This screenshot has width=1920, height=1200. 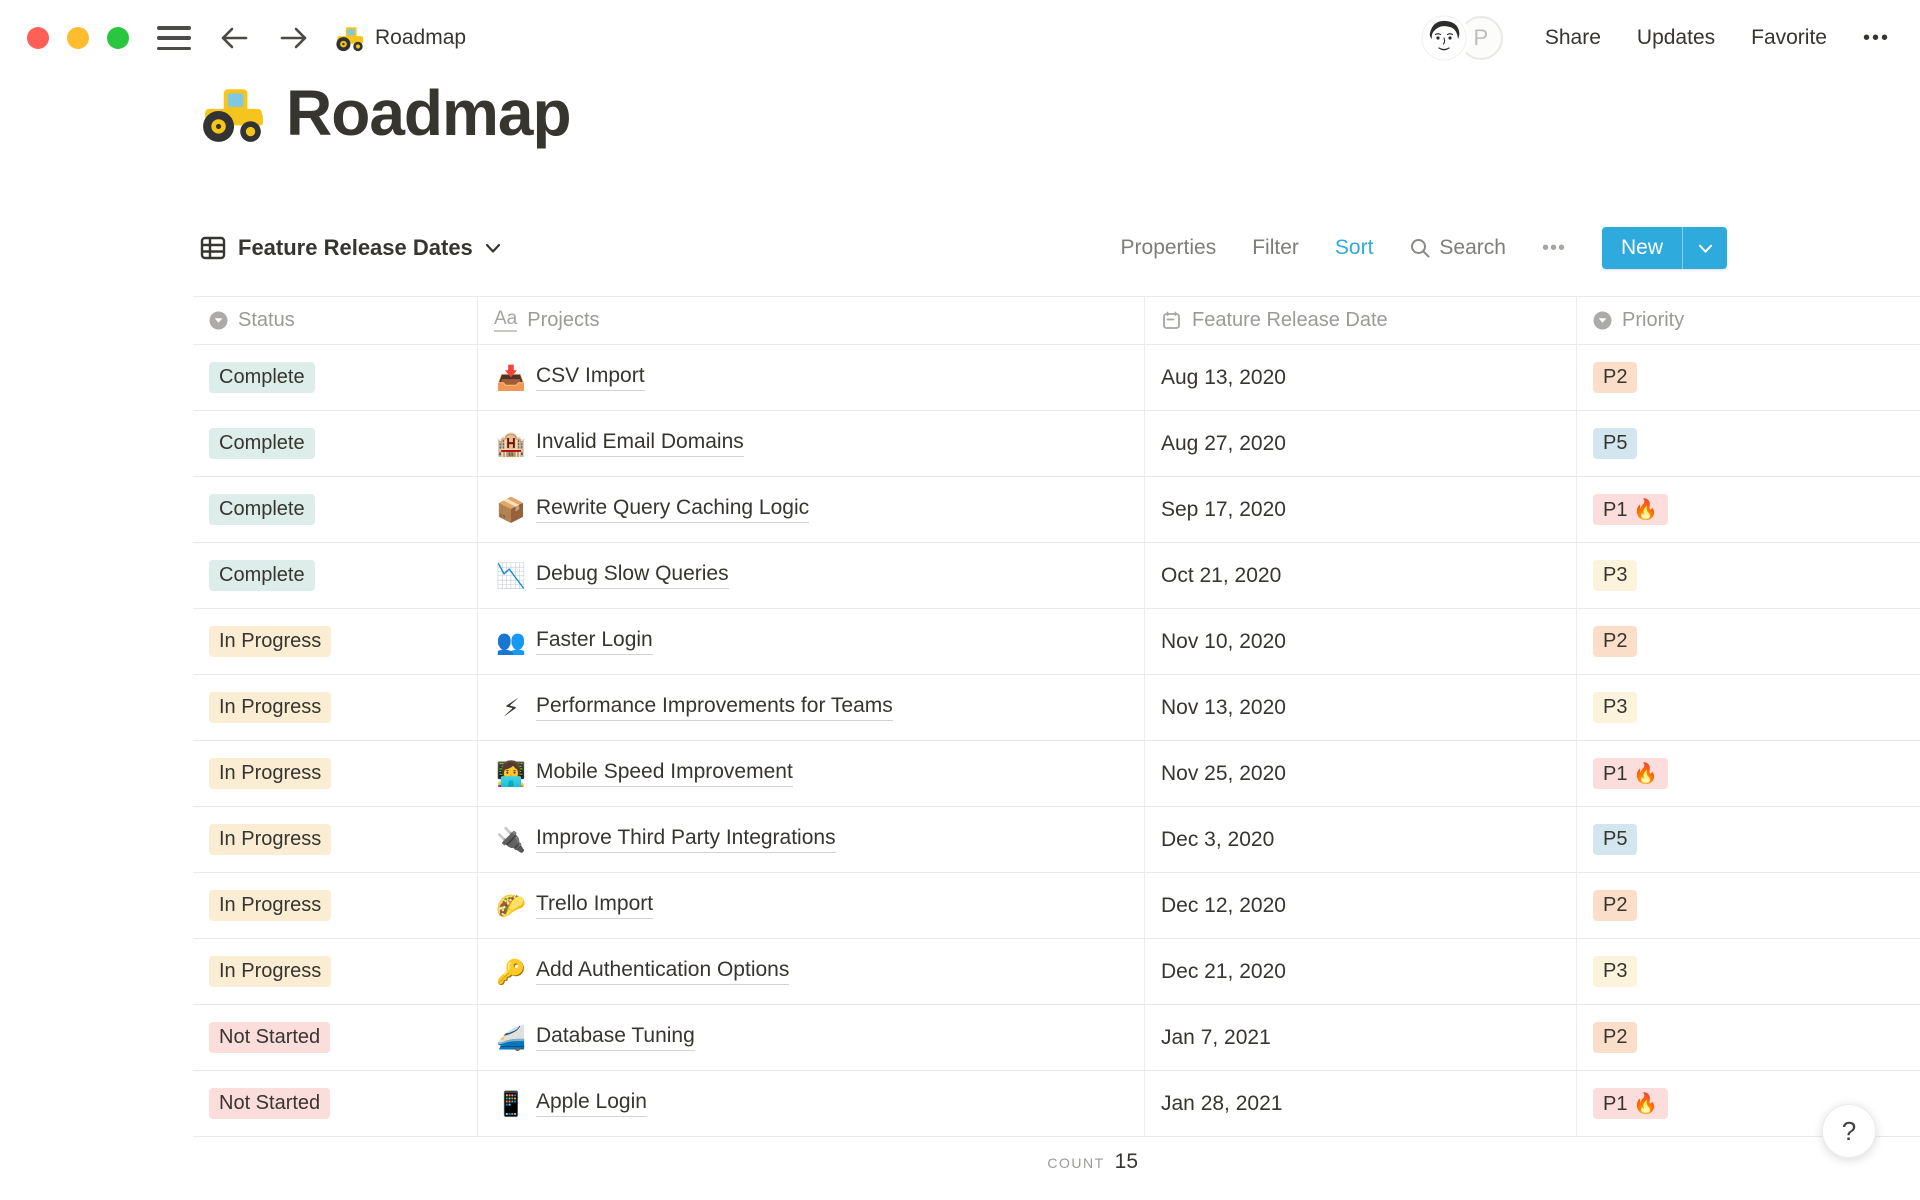 I want to click on column-header-projects: Aa Projects, so click(x=811, y=320).